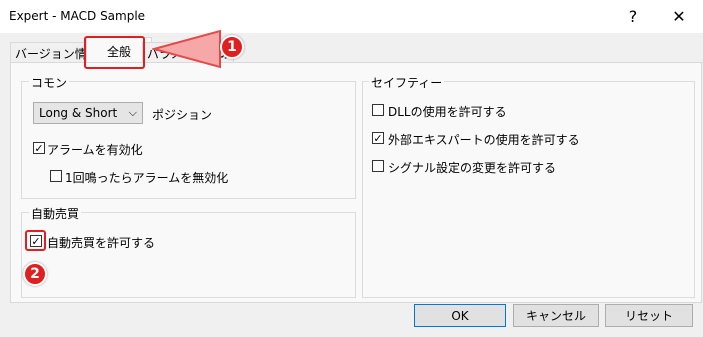 The image size is (703, 337). What do you see at coordinates (36, 241) in the screenshot?
I see `allow-auto-trading-checkbox: ✓` at bounding box center [36, 241].